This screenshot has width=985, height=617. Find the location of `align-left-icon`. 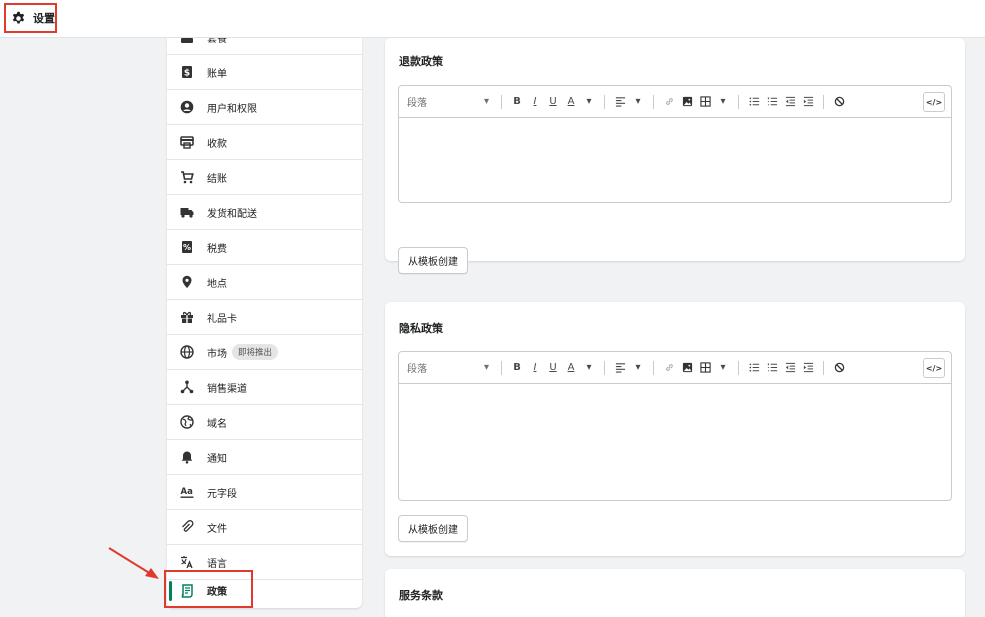

align-left-icon is located at coordinates (620, 102).